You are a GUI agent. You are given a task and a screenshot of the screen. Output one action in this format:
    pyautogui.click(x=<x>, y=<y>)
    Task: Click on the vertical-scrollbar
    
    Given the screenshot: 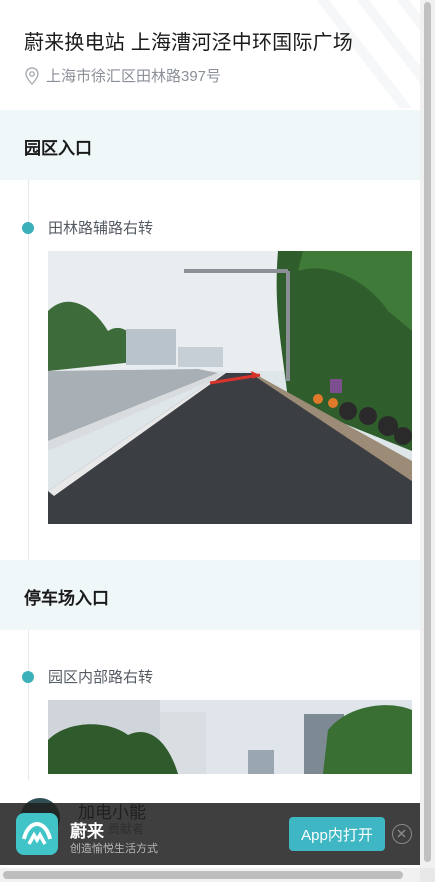 What is the action you would take?
    pyautogui.click(x=427, y=434)
    